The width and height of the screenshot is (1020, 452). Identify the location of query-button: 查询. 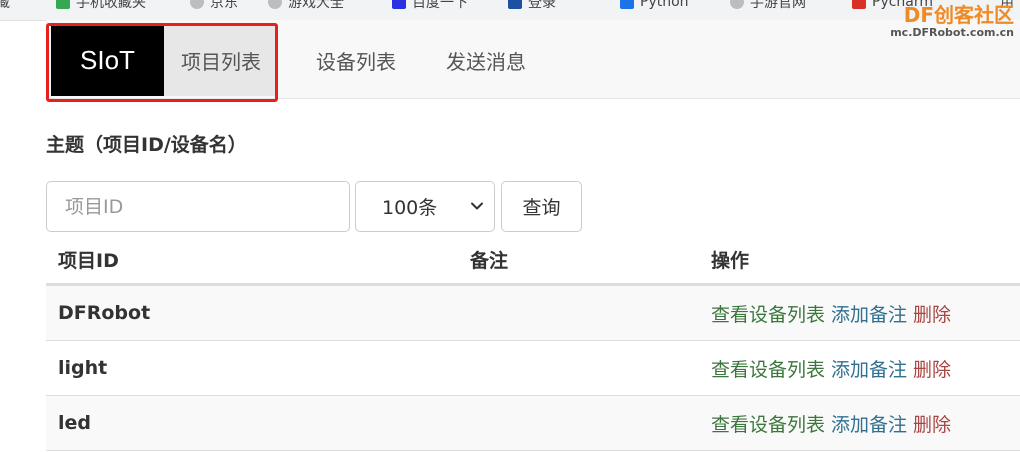
(541, 206).